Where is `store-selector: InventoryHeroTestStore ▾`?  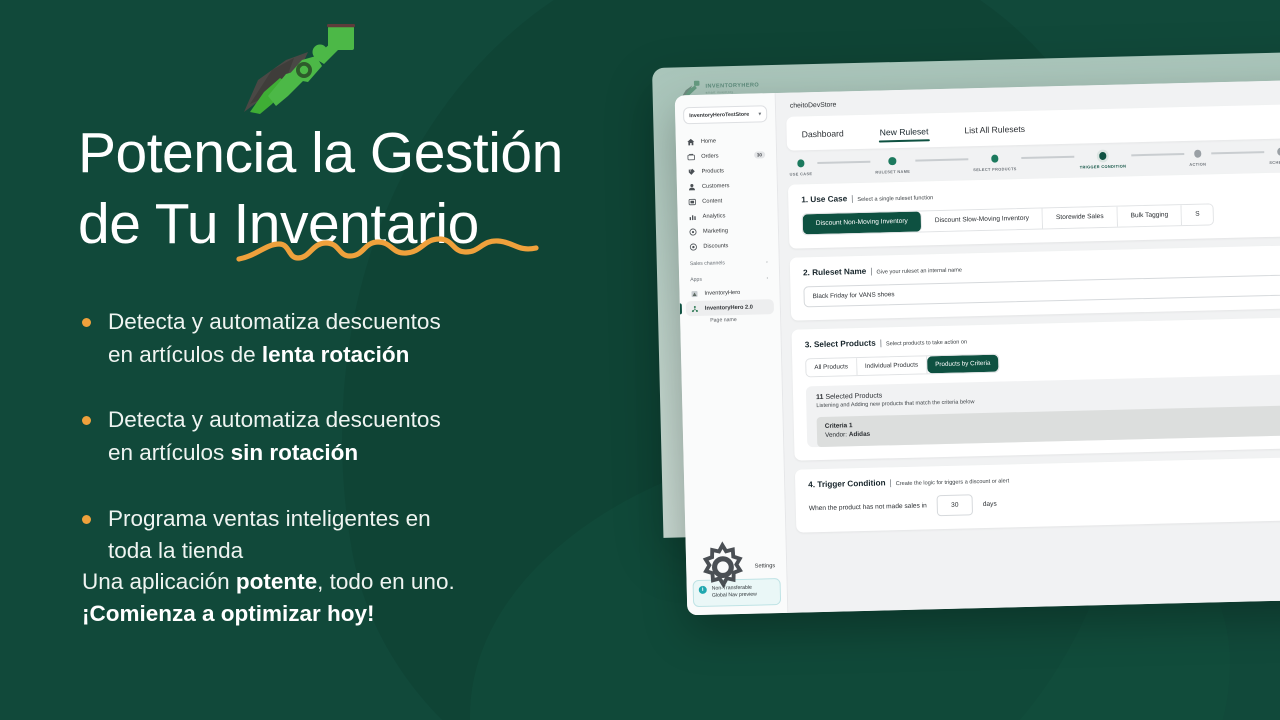
store-selector: InventoryHeroTestStore ▾ is located at coordinates (725, 115).